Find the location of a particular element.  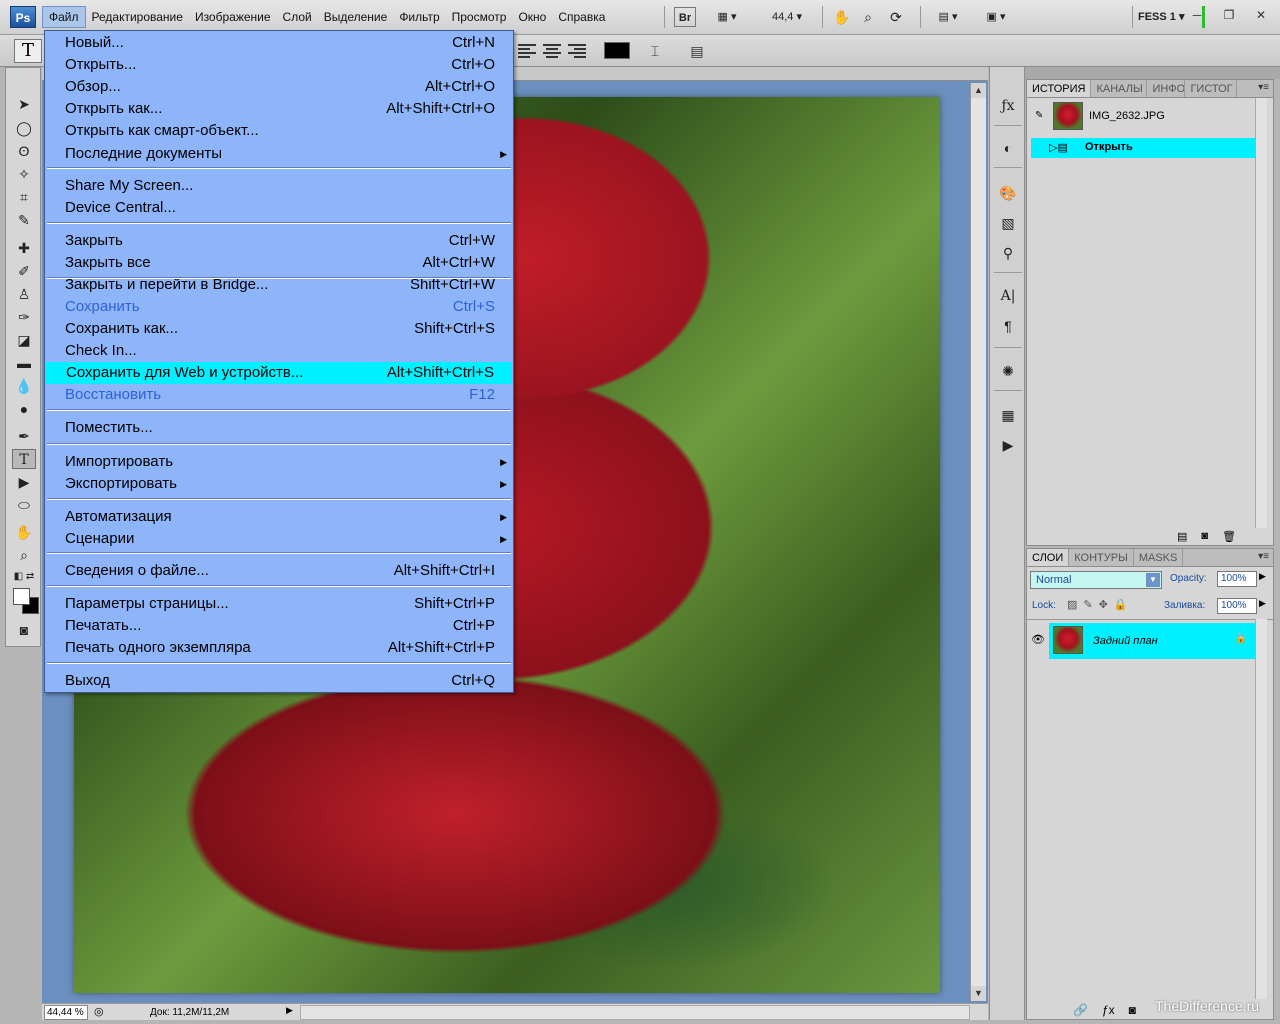

navigator-icon: ⚲ is located at coordinates (1008, 253).